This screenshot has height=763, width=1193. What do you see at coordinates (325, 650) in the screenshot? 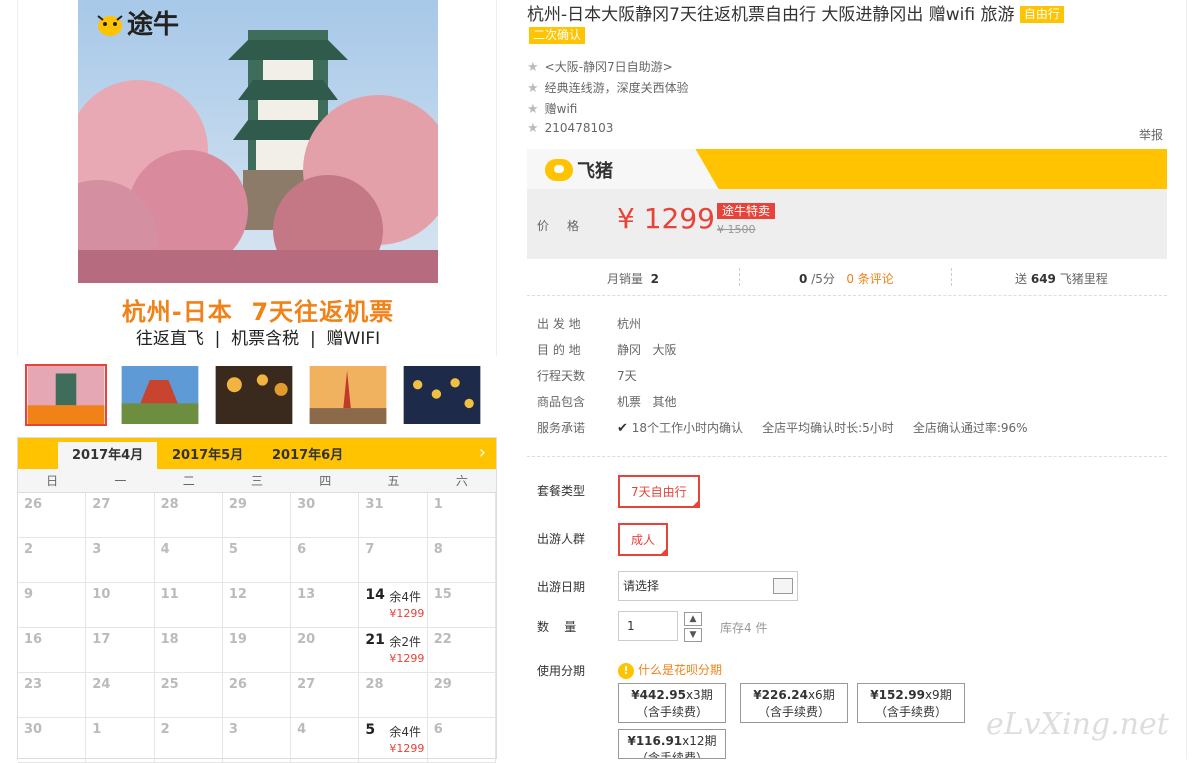
I see `calendar-day: 20` at bounding box center [325, 650].